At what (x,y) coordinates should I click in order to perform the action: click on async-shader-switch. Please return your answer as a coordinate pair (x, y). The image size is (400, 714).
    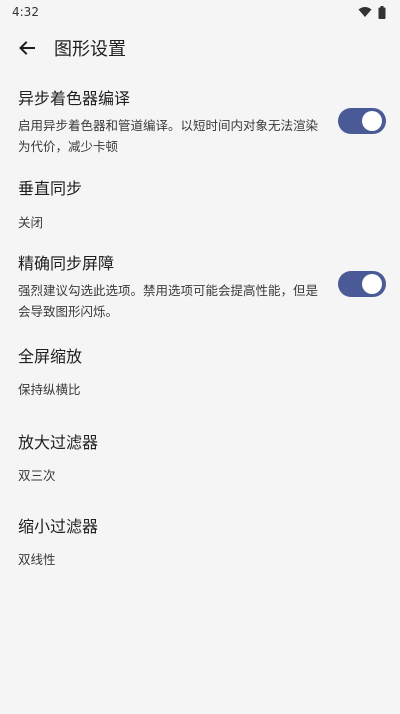
    Looking at the image, I should click on (362, 121).